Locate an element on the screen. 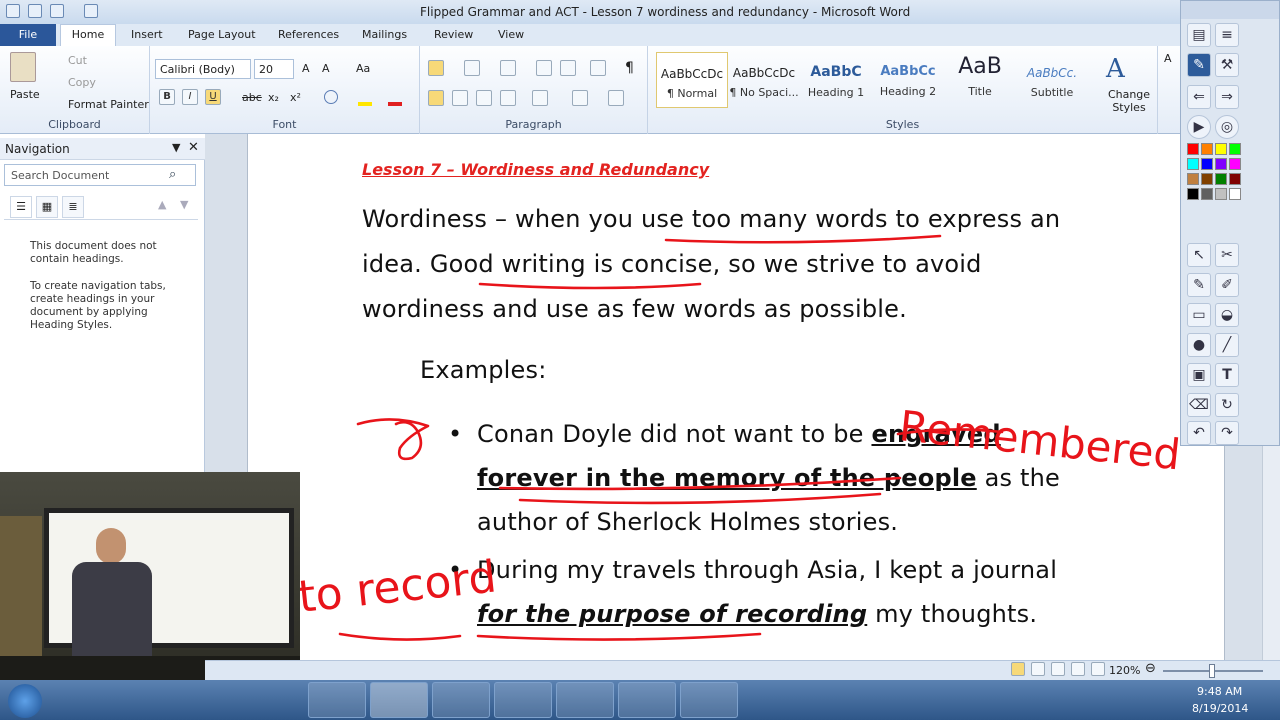 The width and height of the screenshot is (1280, 720). previous-icon: ▲ is located at coordinates (162, 204).